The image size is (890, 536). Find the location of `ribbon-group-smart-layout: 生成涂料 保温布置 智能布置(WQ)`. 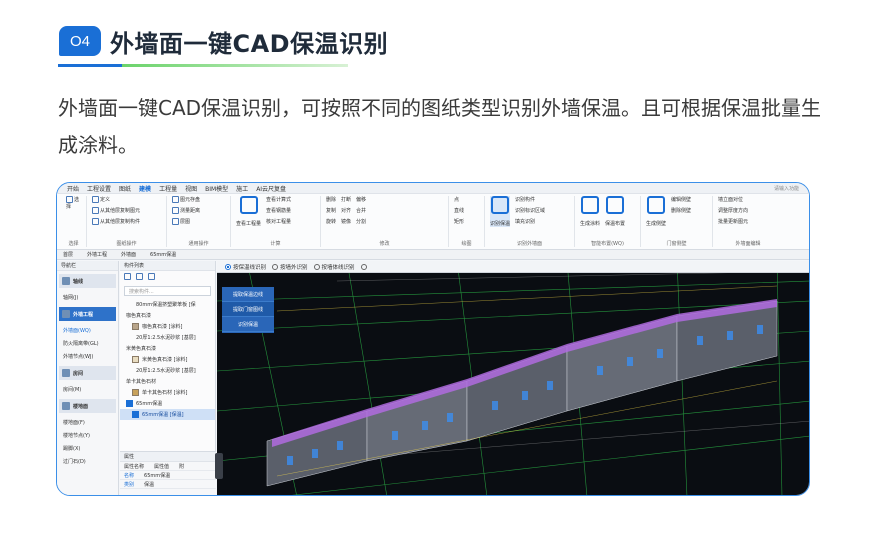

ribbon-group-smart-layout: 生成涂料 保温布置 智能布置(WQ) is located at coordinates (608, 221).